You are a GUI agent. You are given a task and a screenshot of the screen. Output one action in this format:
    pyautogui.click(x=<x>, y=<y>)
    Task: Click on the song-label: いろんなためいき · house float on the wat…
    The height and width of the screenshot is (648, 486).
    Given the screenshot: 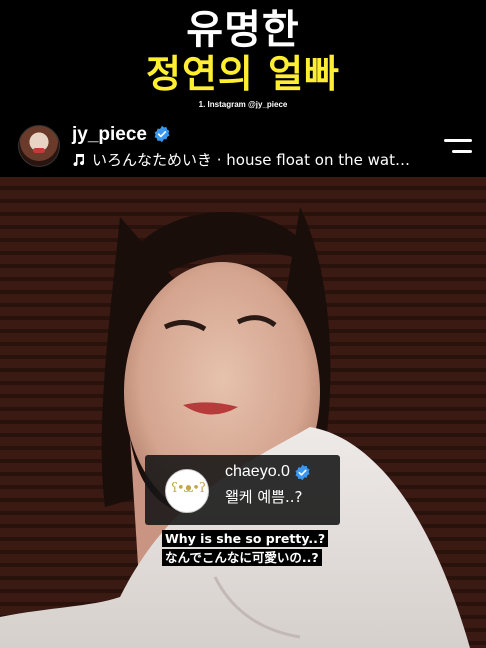 What is the action you would take?
    pyautogui.click(x=251, y=160)
    